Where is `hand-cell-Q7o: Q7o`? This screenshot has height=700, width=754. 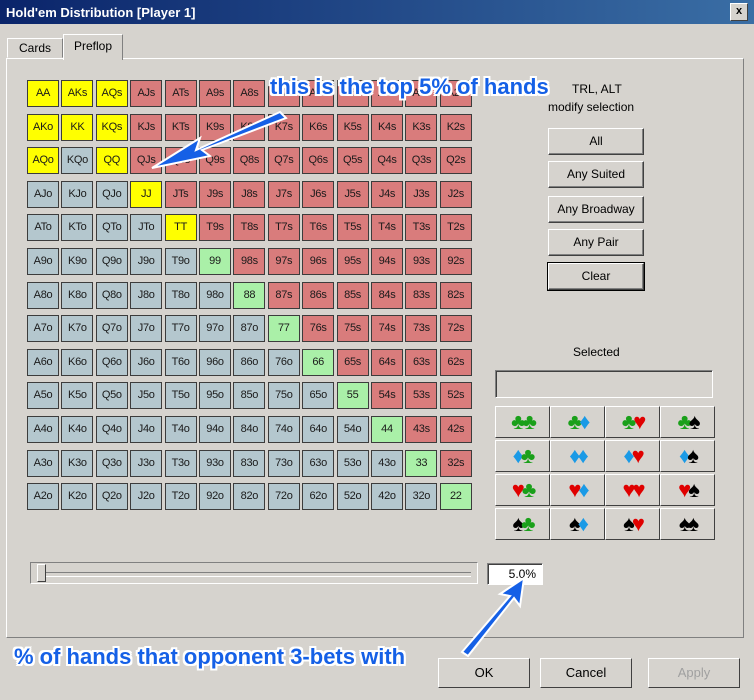
hand-cell-Q7o: Q7o is located at coordinates (111, 329).